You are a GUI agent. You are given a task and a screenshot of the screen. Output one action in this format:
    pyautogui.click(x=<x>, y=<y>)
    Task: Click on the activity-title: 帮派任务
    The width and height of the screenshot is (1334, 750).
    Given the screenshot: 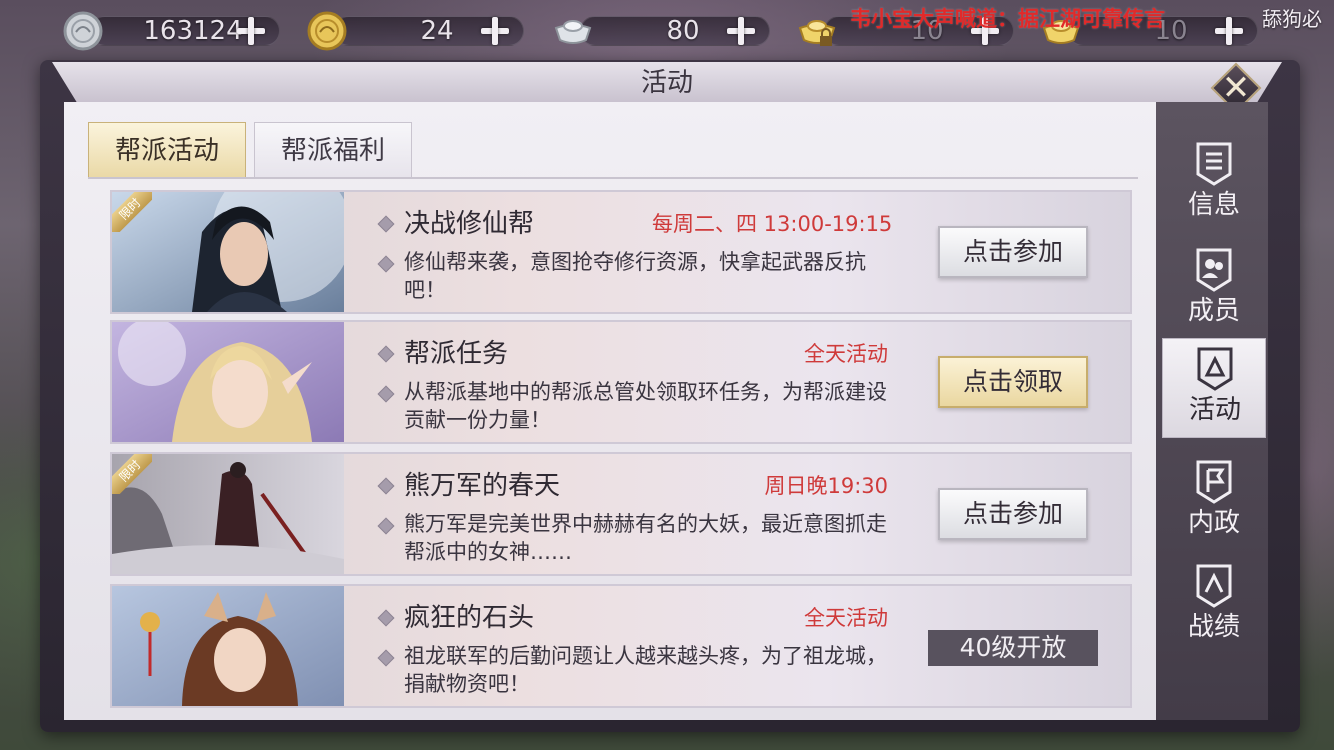 What is the action you would take?
    pyautogui.click(x=456, y=354)
    